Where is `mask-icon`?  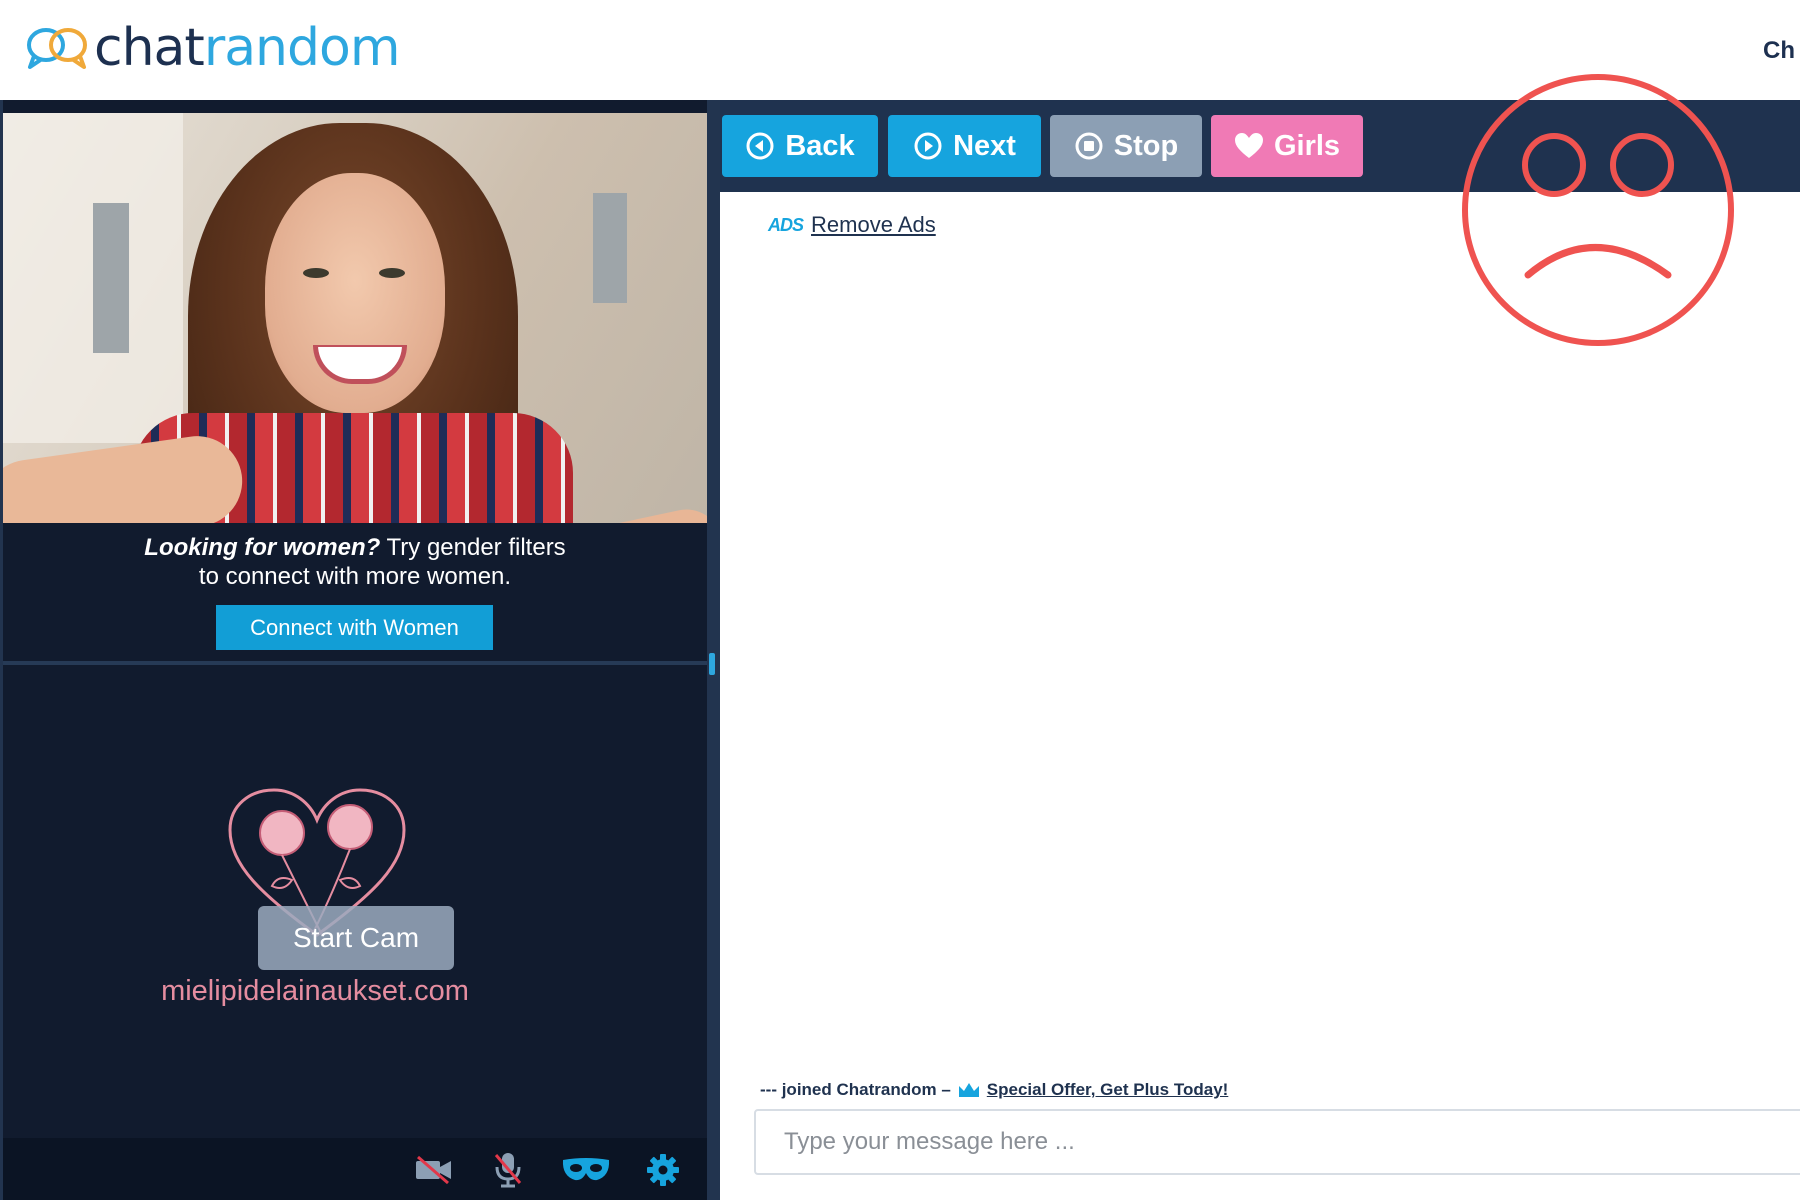 mask-icon is located at coordinates (586, 1170).